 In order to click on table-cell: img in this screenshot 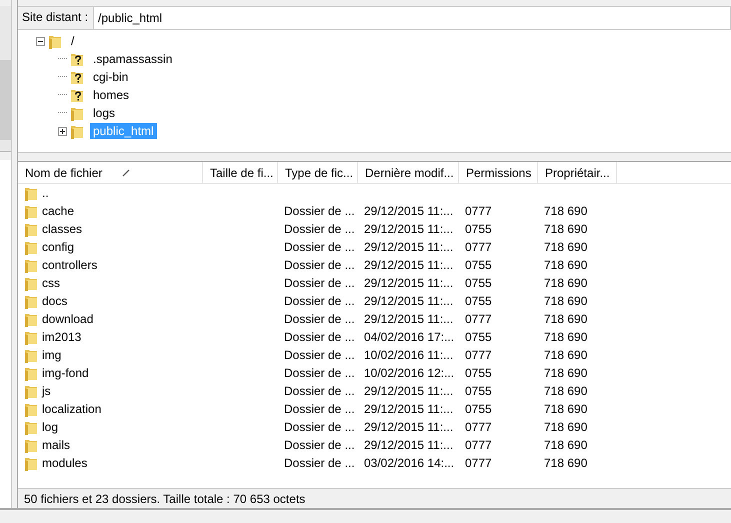, I will do `click(52, 355)`.